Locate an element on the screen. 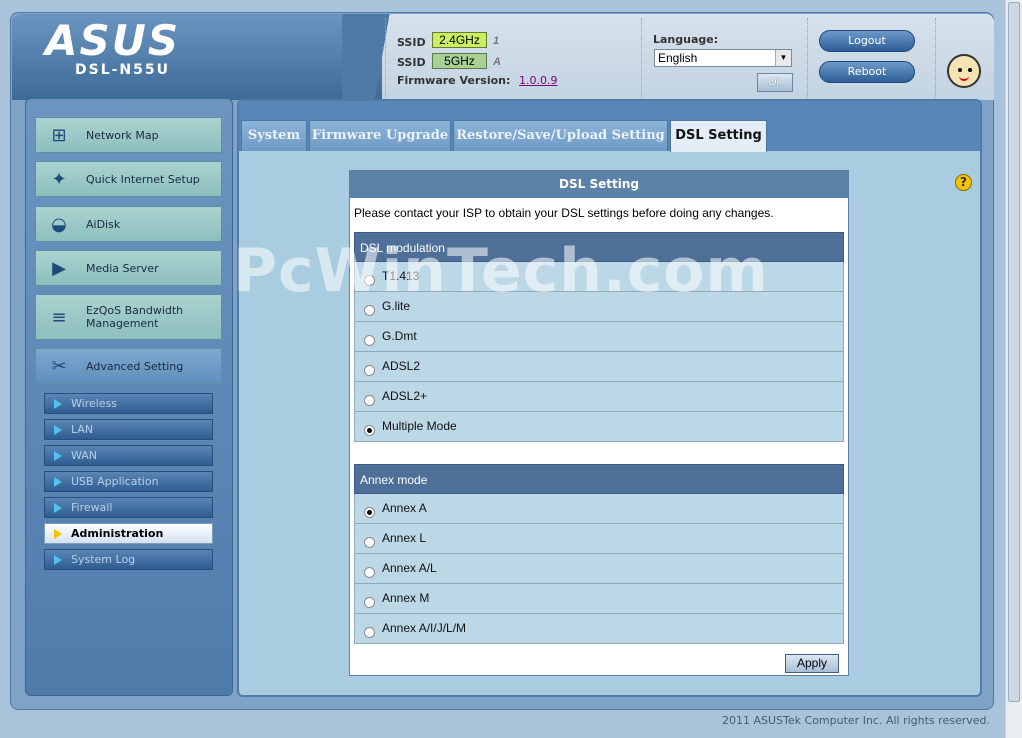  tab-restore-save-upload: Restore/Save/Upload Setting is located at coordinates (560, 135).